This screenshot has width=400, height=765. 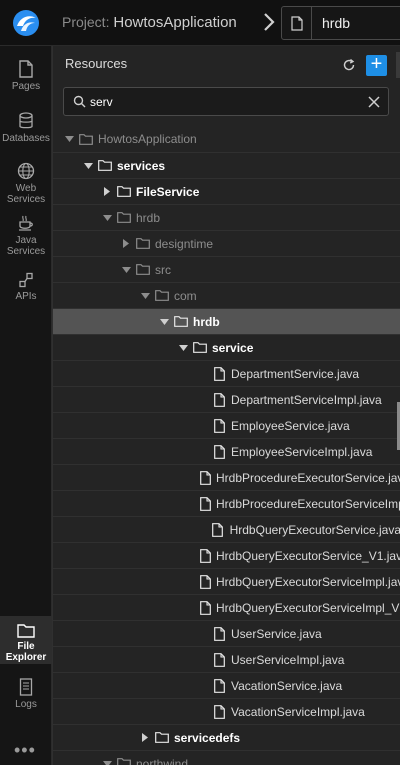 What do you see at coordinates (287, 685) in the screenshot?
I see `file-name: VacationService.java` at bounding box center [287, 685].